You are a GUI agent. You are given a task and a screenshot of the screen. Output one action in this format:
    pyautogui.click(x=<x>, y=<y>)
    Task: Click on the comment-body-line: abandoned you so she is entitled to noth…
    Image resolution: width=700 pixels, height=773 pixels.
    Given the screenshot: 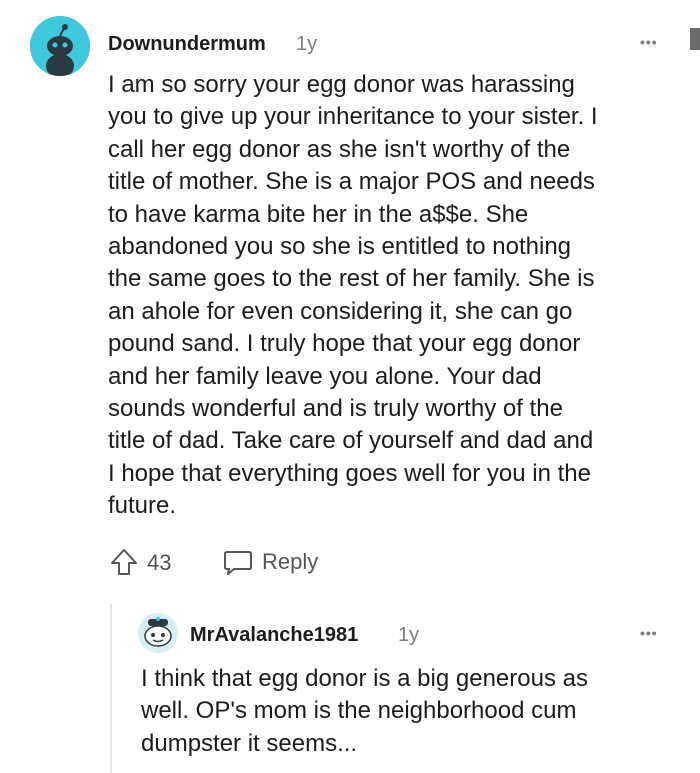 What is the action you would take?
    pyautogui.click(x=340, y=247)
    